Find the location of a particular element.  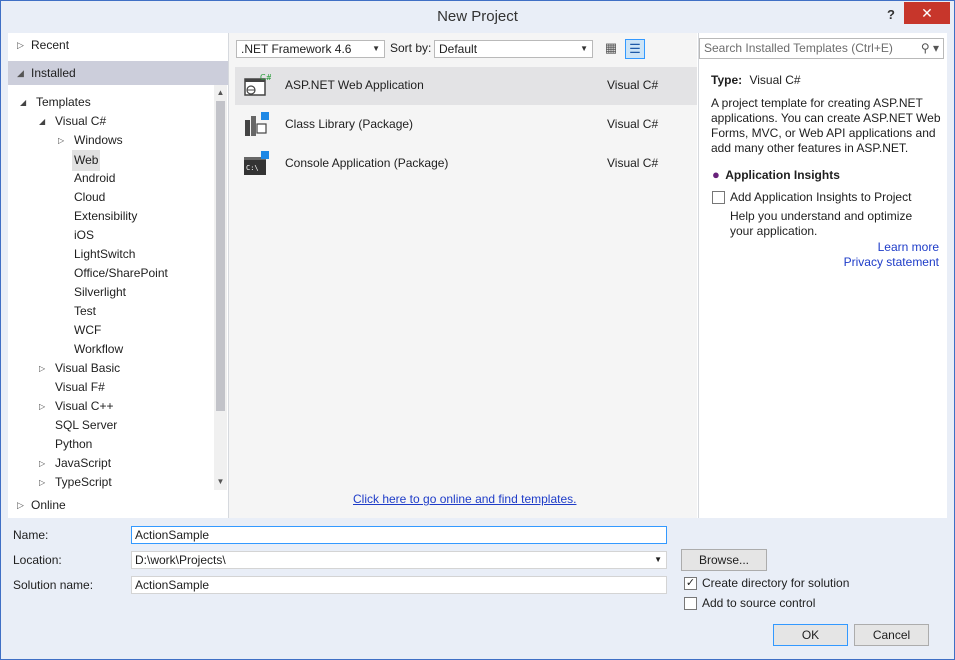

search-templates-input: Search Installed Templates (Ctrl+E) ⚲ ▾ is located at coordinates (821, 48).